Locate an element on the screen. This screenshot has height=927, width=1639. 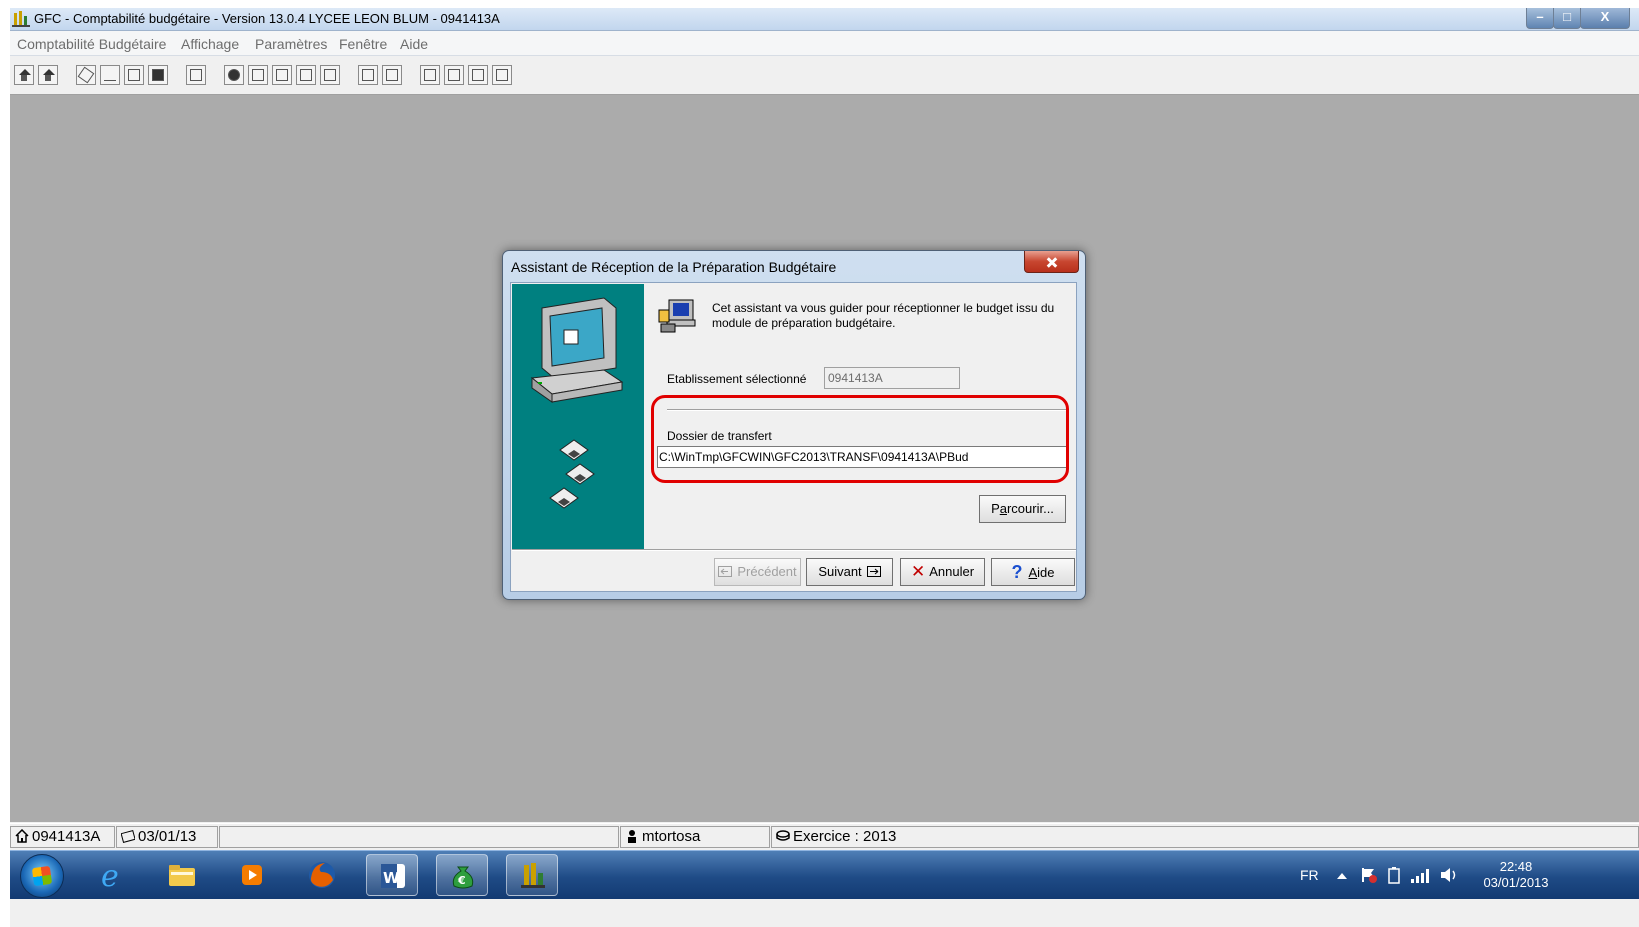
dialog-footer-separator is located at coordinates (794, 550).